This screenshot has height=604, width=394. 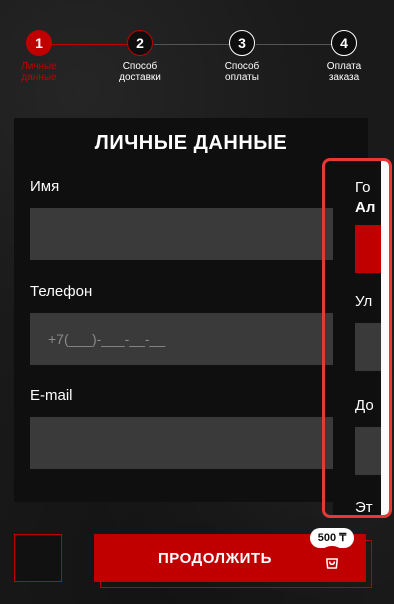 What do you see at coordinates (140, 43) in the screenshot?
I see `step-number: 2` at bounding box center [140, 43].